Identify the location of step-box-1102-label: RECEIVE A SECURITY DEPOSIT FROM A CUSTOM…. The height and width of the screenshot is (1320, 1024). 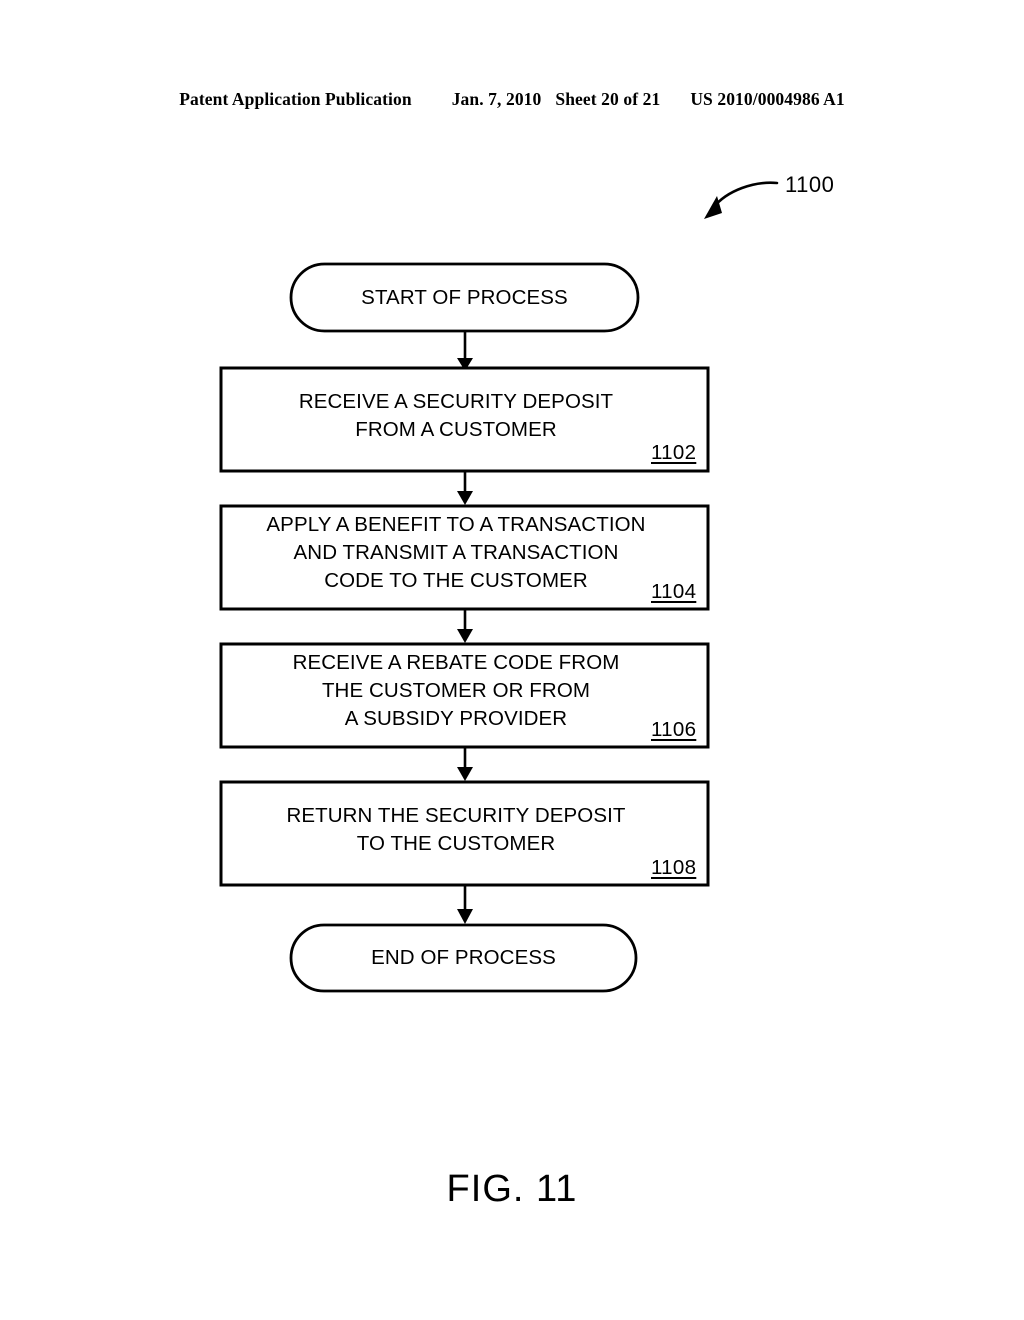
(456, 416).